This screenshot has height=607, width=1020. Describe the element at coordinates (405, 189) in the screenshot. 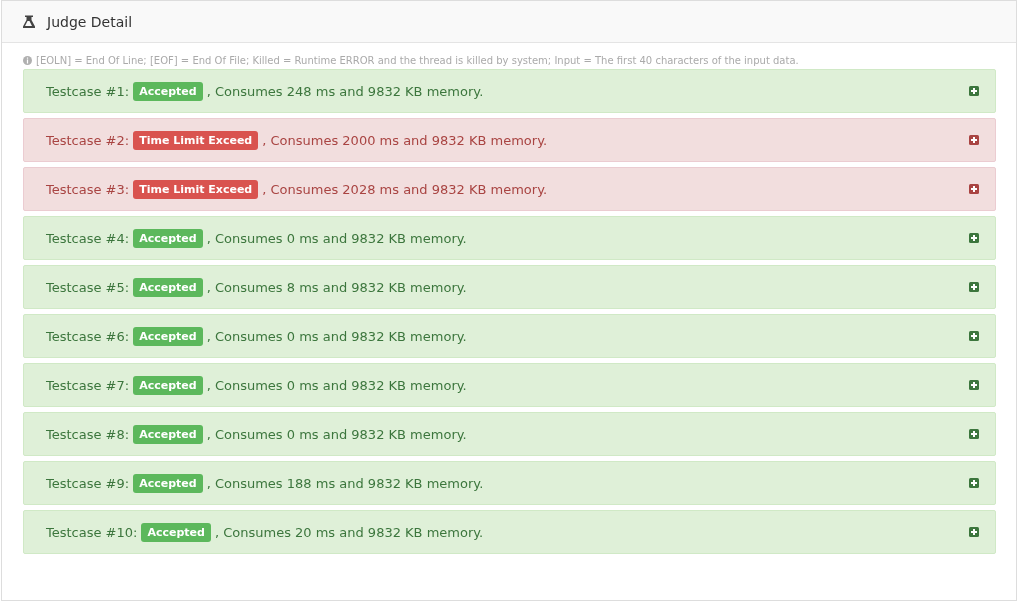

I see `testcase-detail: , Consumes 2028 ms and 9832 KB memory.` at that location.